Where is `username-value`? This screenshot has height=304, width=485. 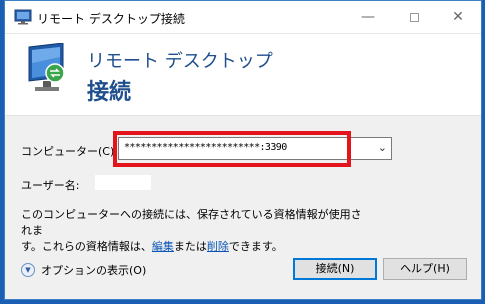
username-value is located at coordinates (123, 182).